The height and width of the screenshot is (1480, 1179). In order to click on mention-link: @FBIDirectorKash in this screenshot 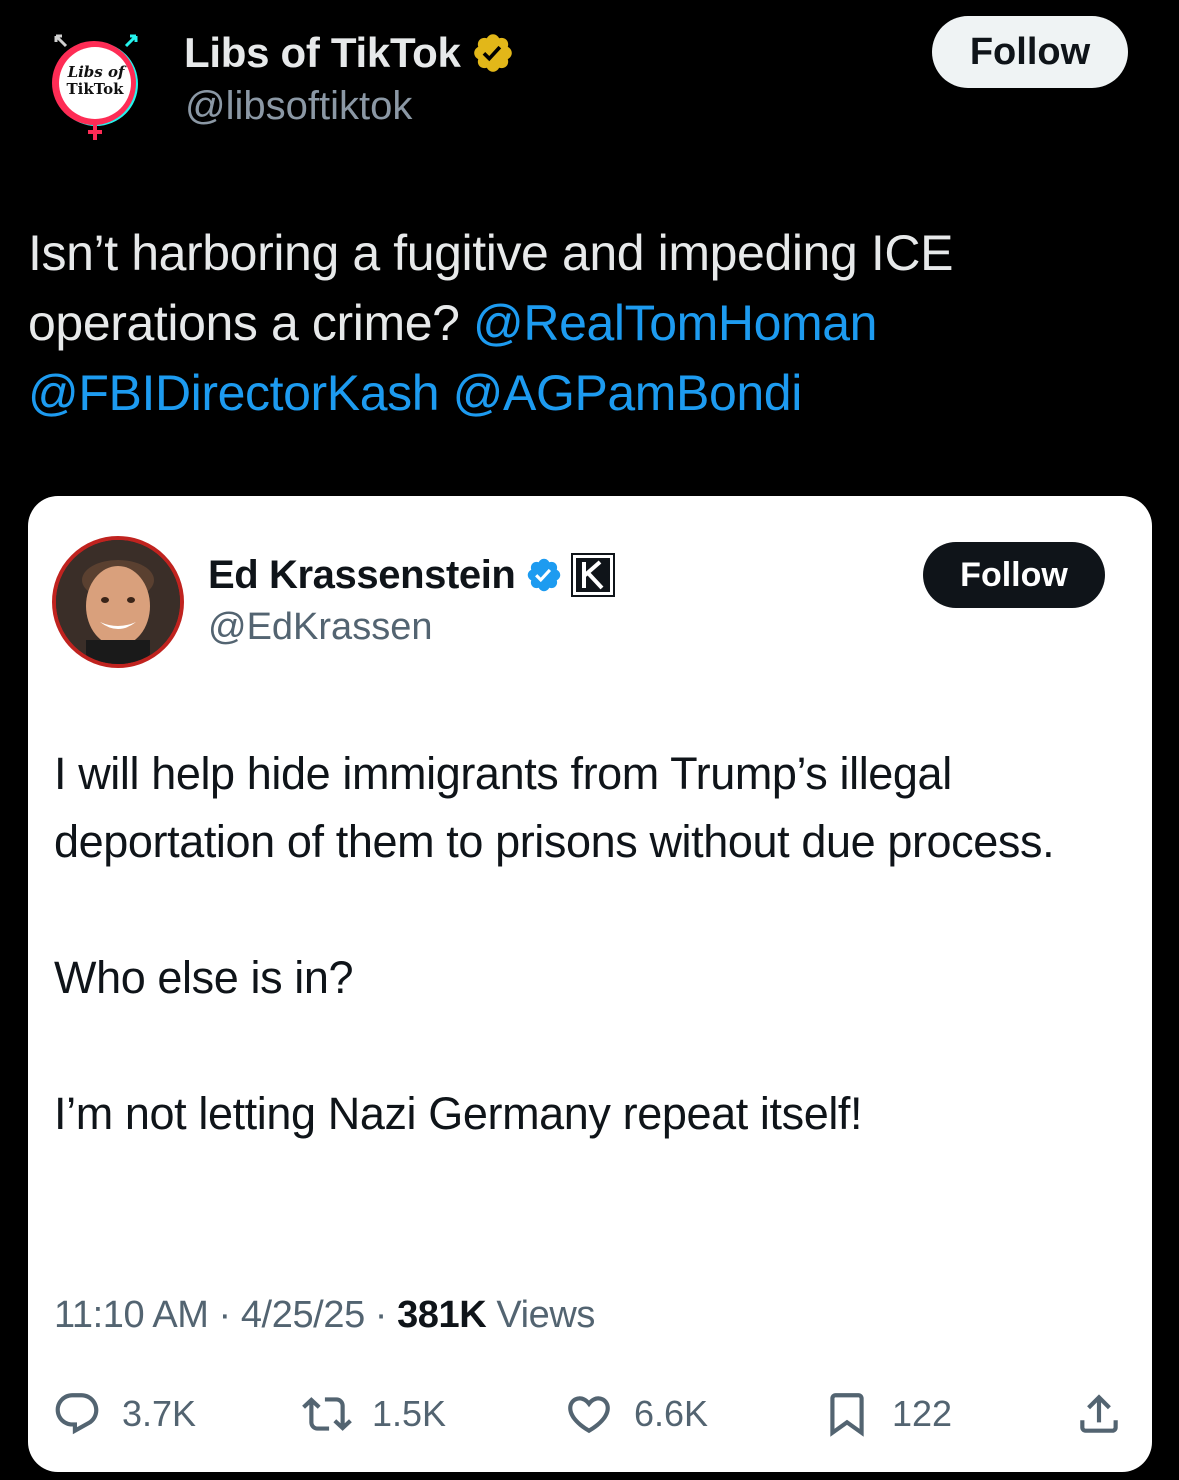, I will do `click(234, 393)`.